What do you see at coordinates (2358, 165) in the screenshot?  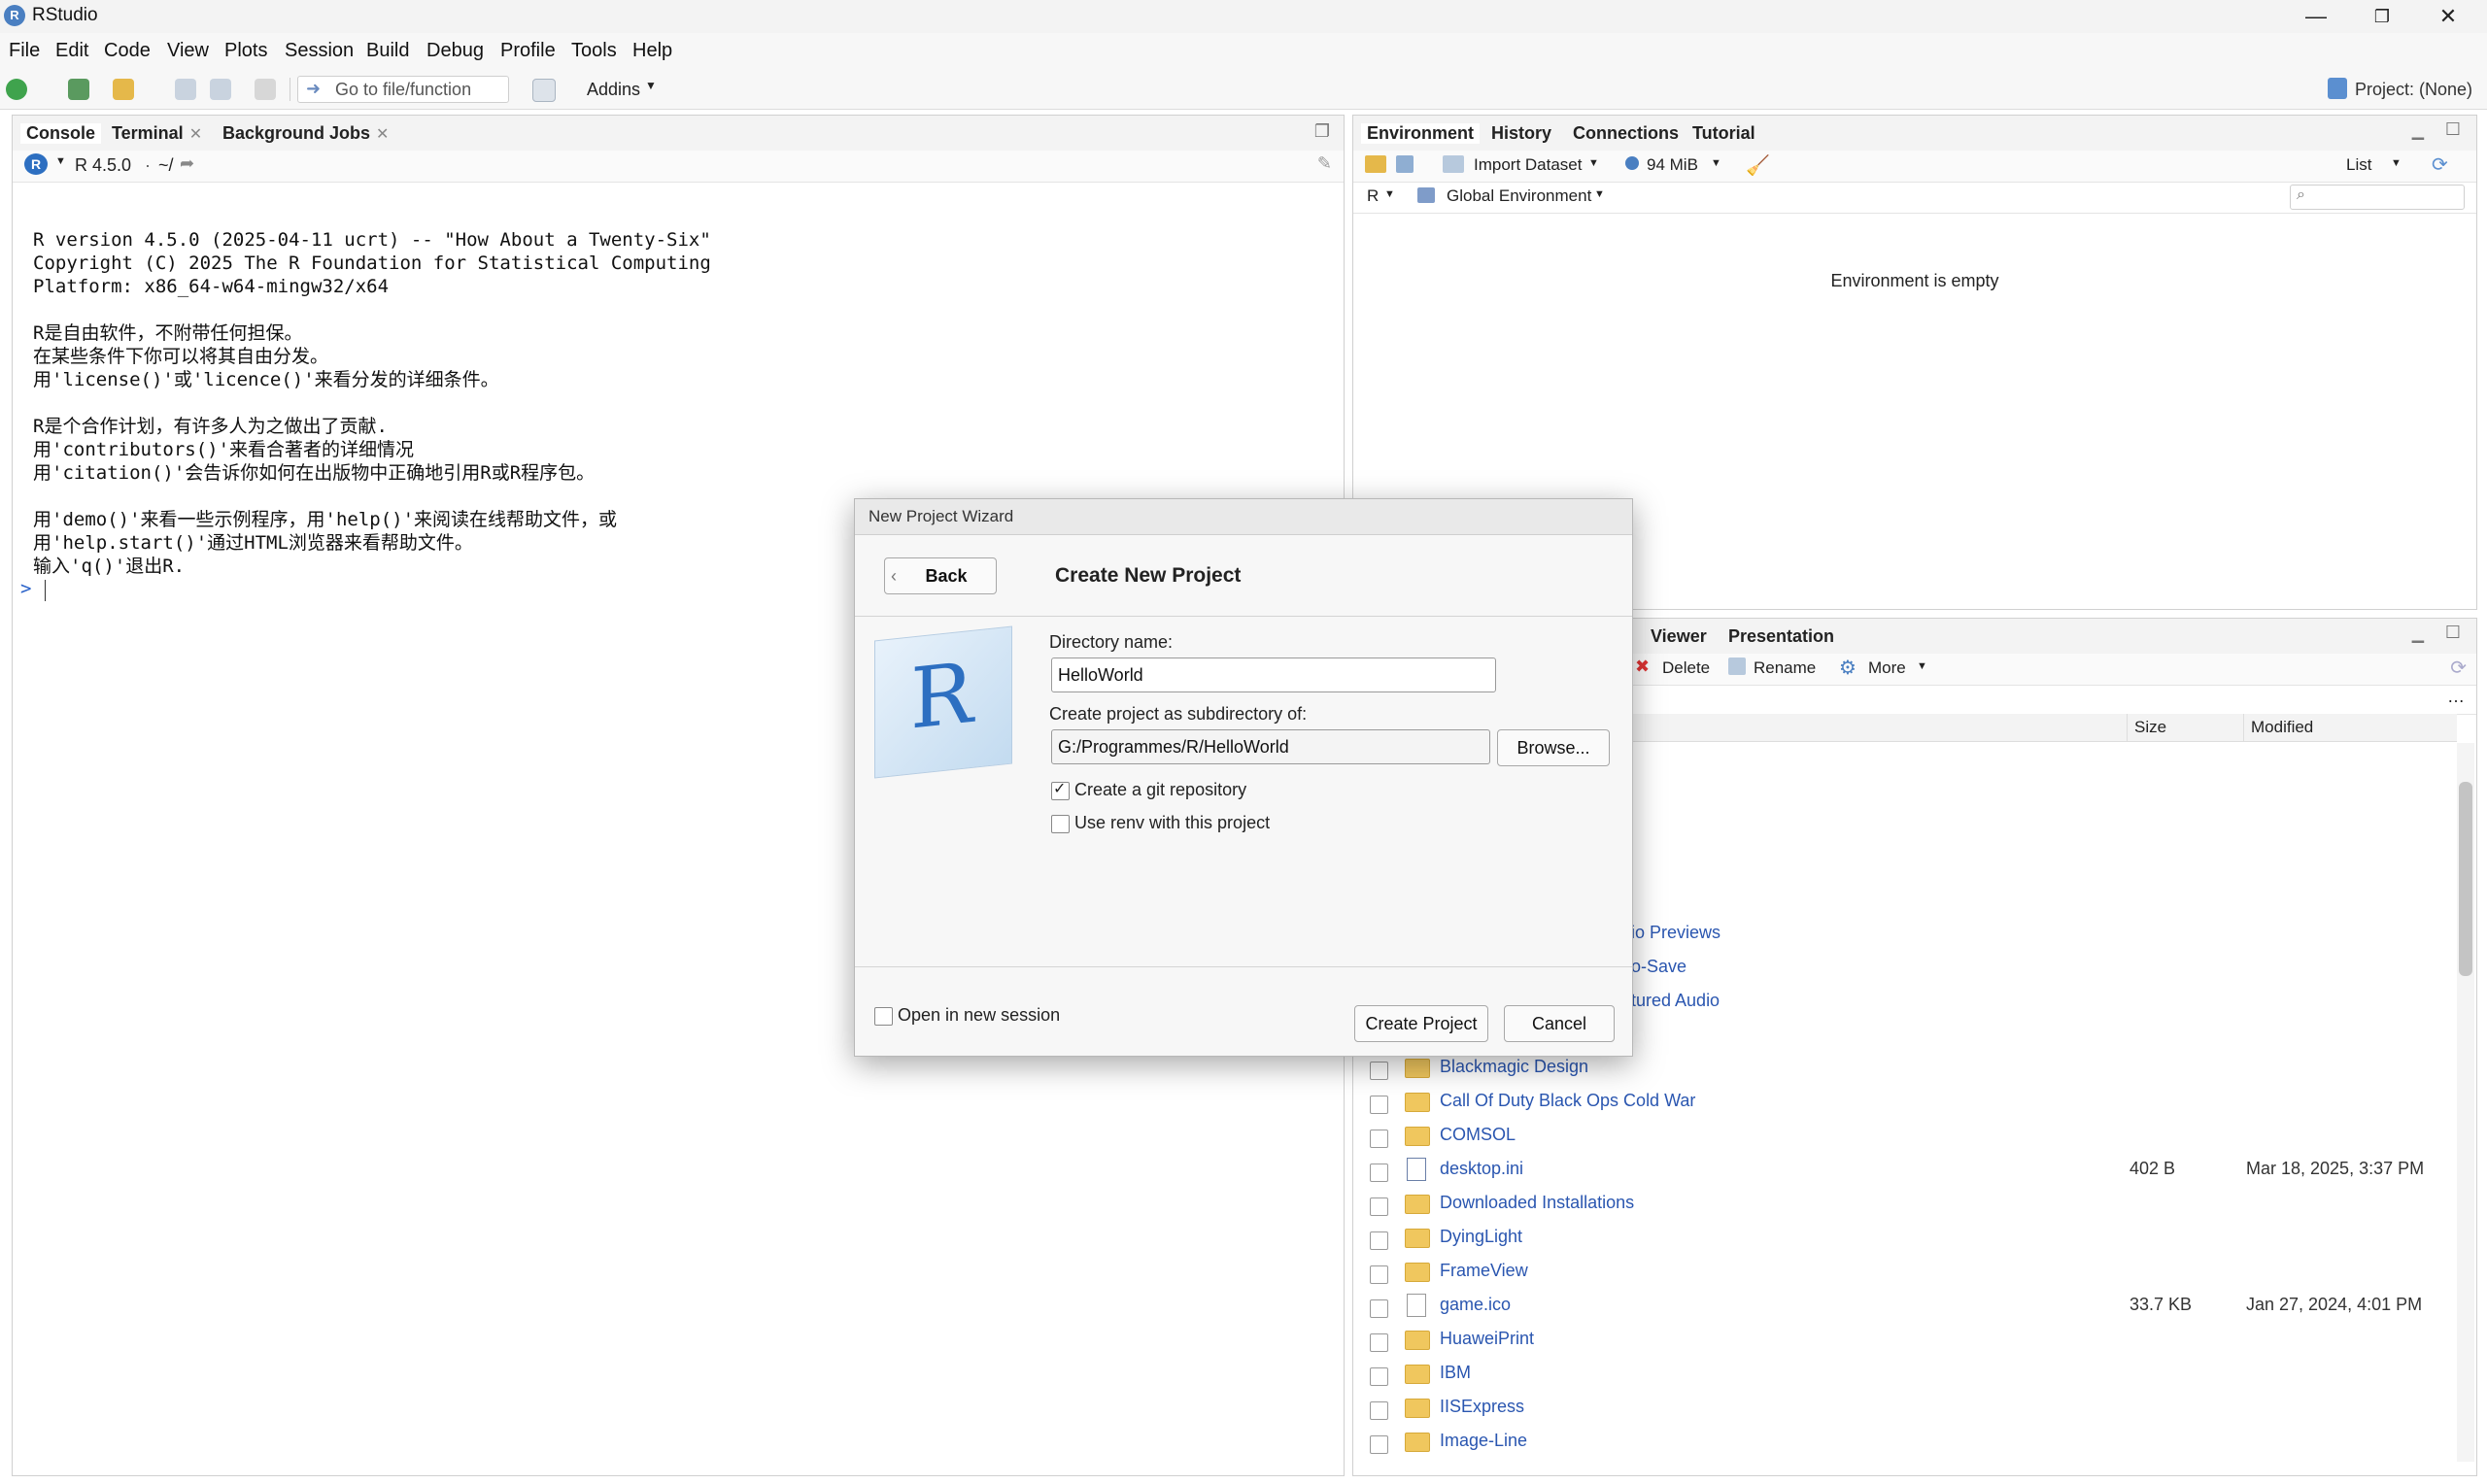 I see `list-view-toggle: List` at bounding box center [2358, 165].